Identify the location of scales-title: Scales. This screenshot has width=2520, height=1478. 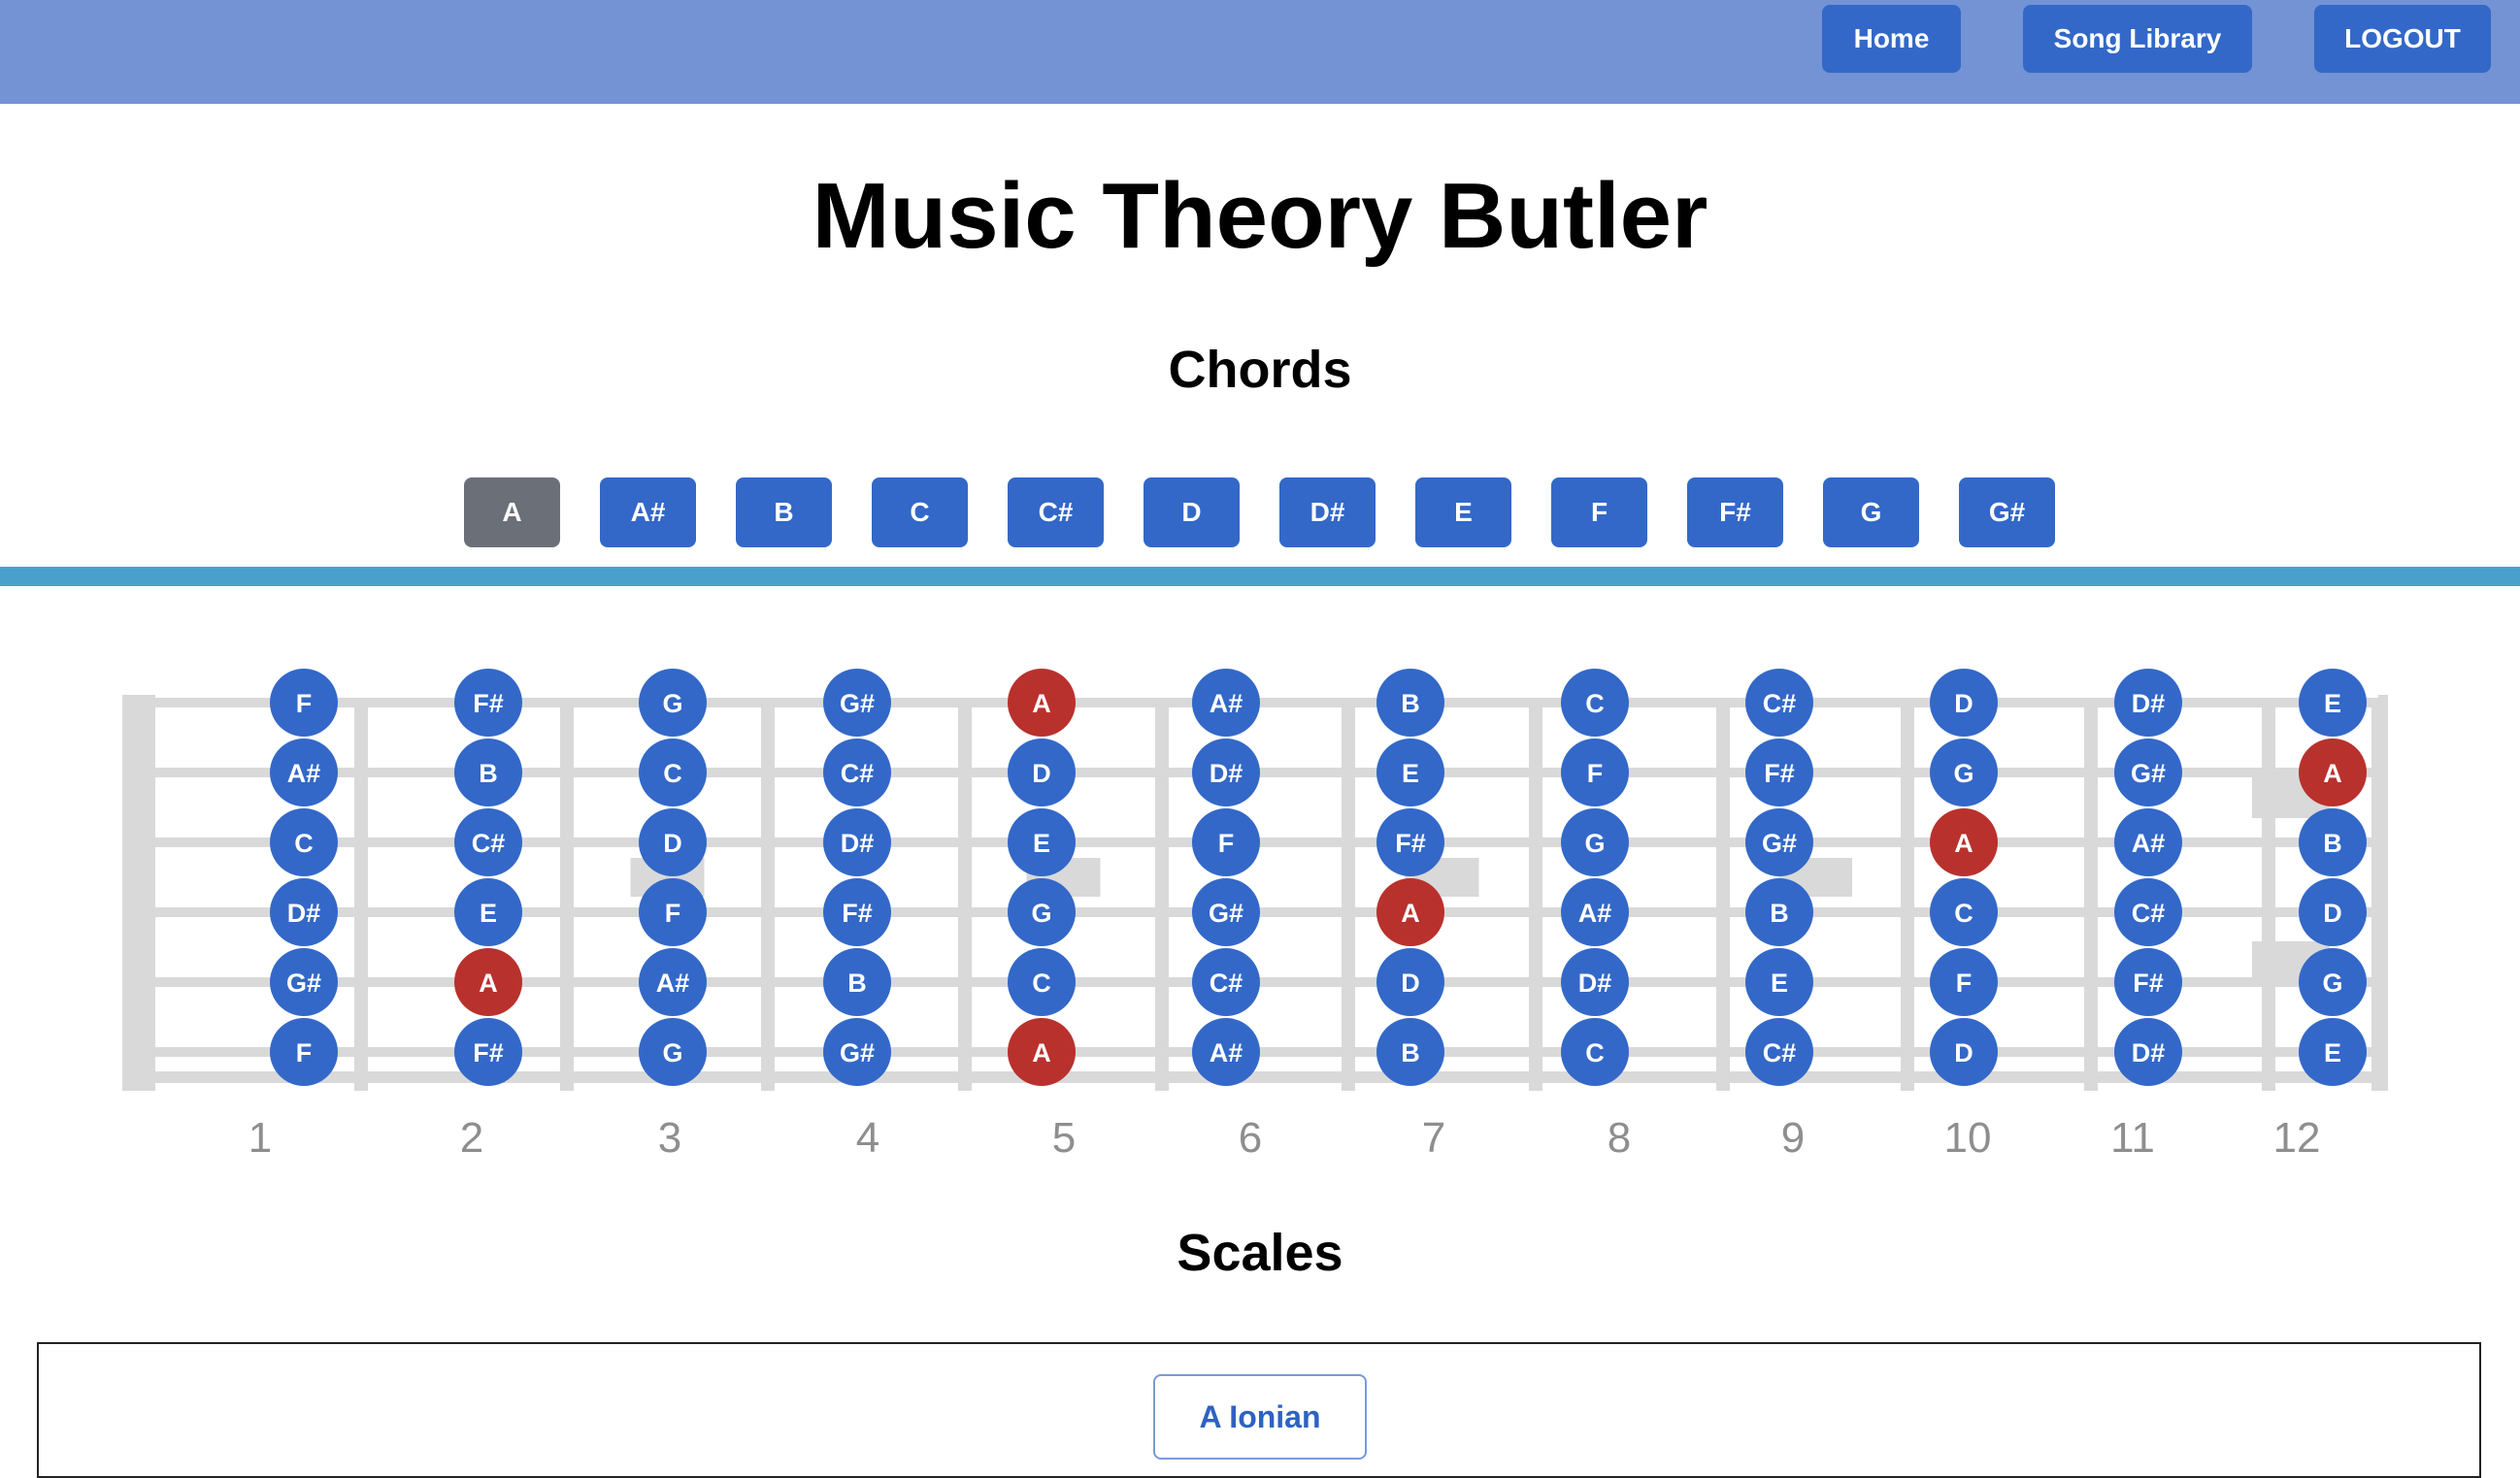
(1260, 1253).